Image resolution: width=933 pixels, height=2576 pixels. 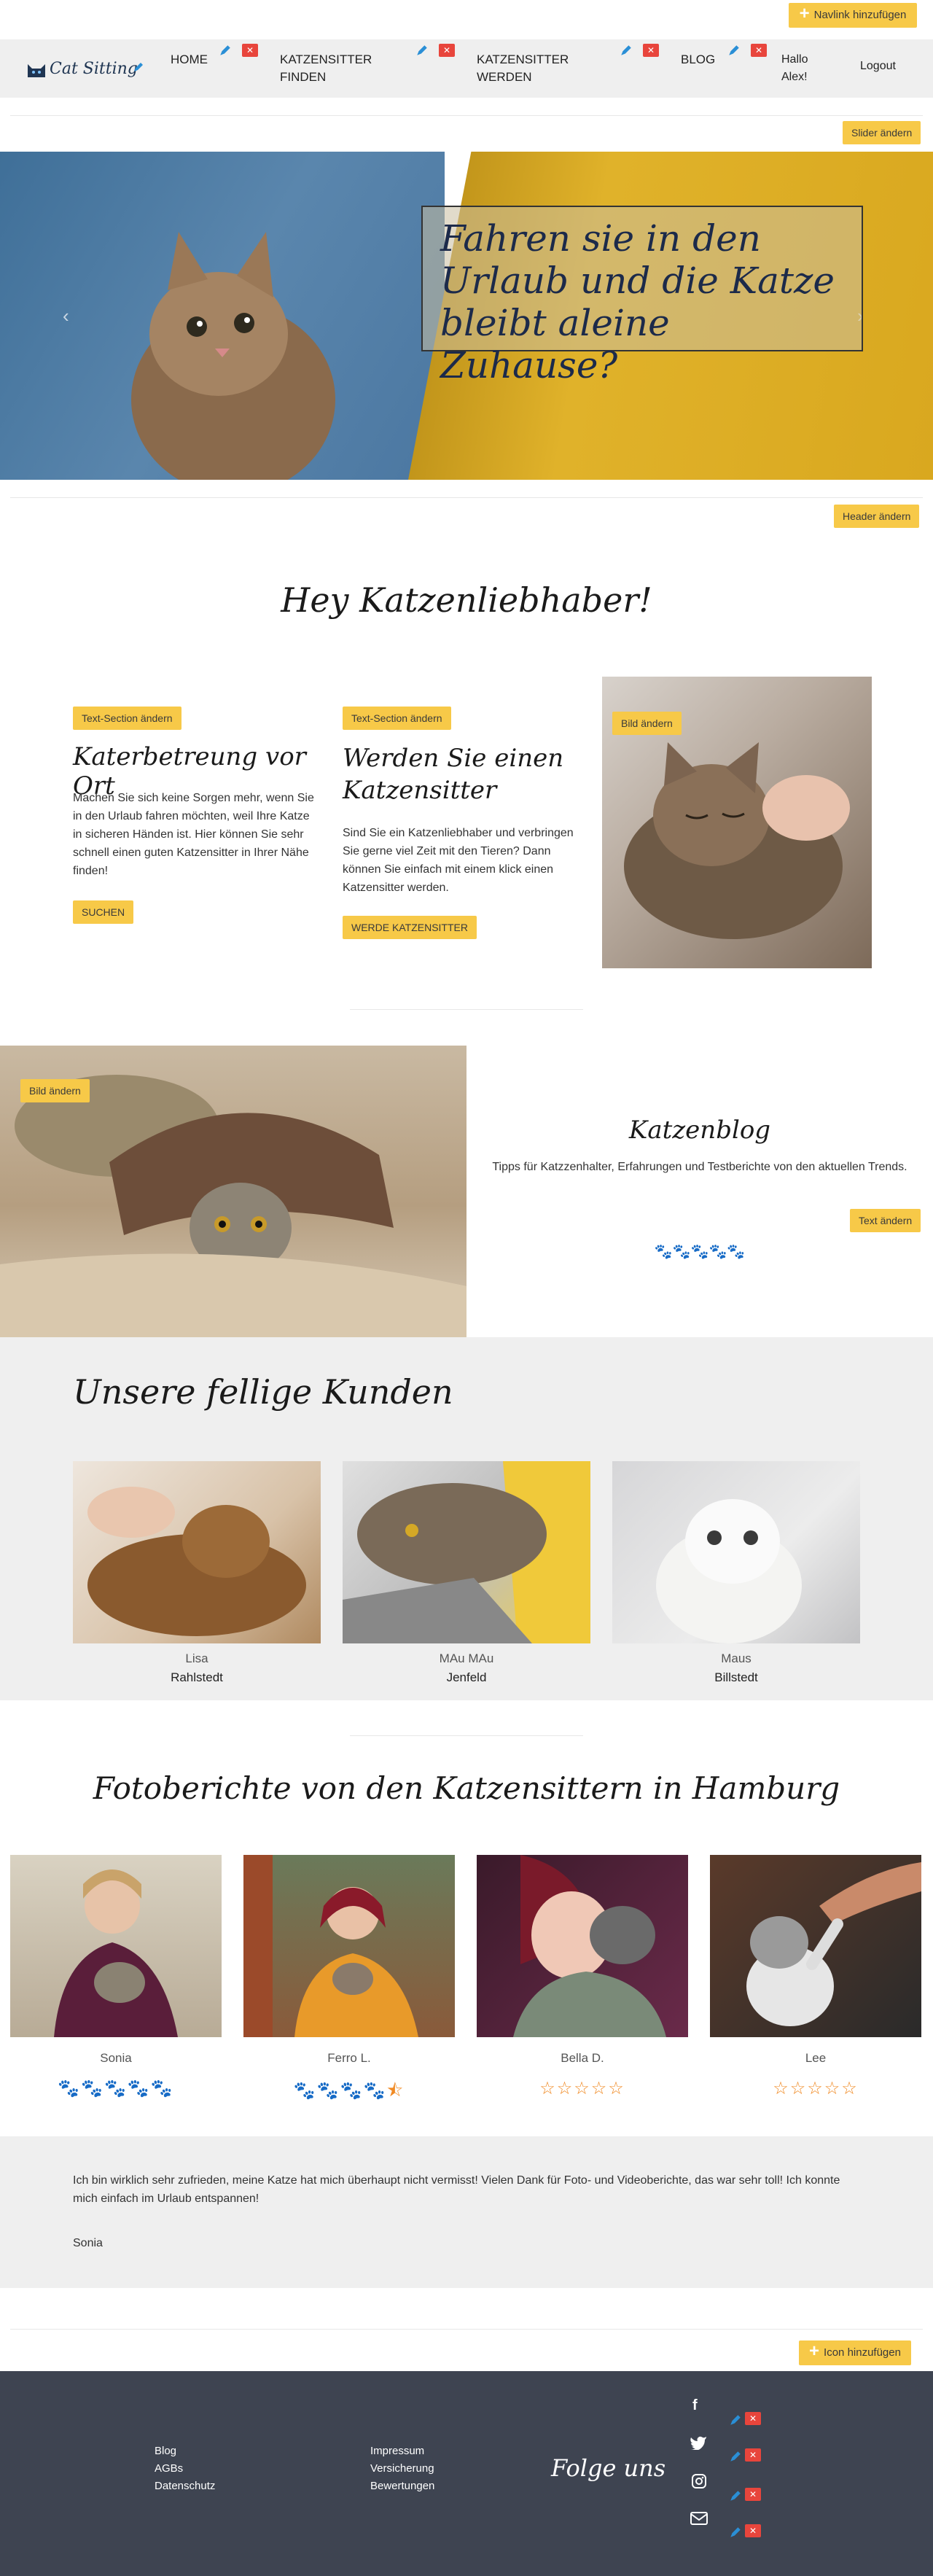 I want to click on customer-place: Billstedt, so click(x=736, y=1677).